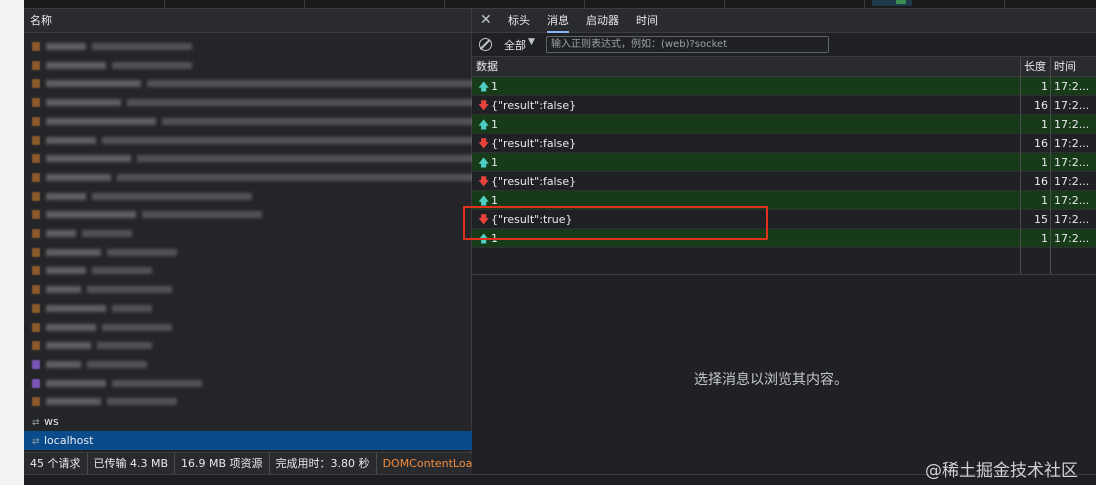 The image size is (1096, 485). Describe the element at coordinates (558, 21) in the screenshot. I see `tab-messages: 消息` at that location.